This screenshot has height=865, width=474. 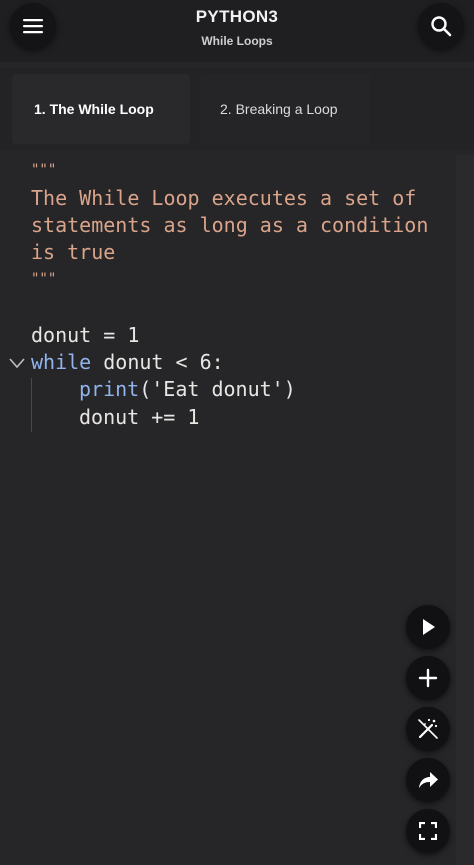 I want to click on docstring-close: """, so click(x=44, y=279).